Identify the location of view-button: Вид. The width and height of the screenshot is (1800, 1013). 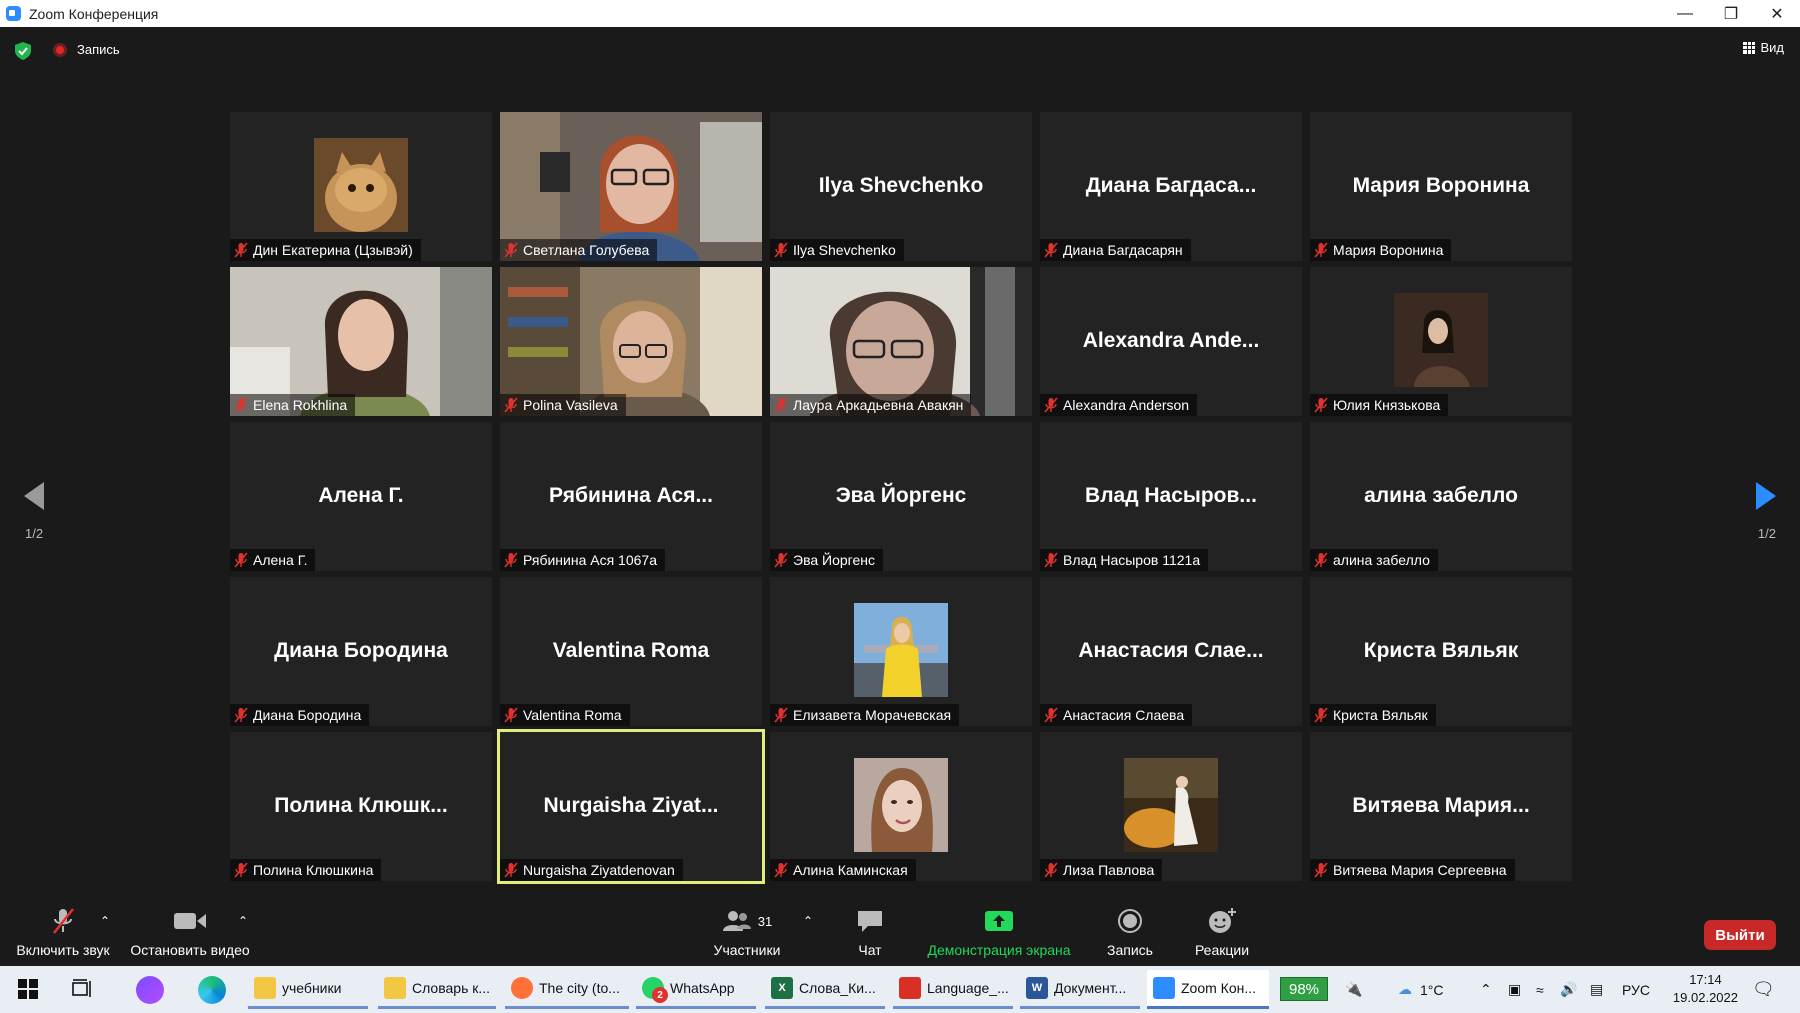
(1763, 47).